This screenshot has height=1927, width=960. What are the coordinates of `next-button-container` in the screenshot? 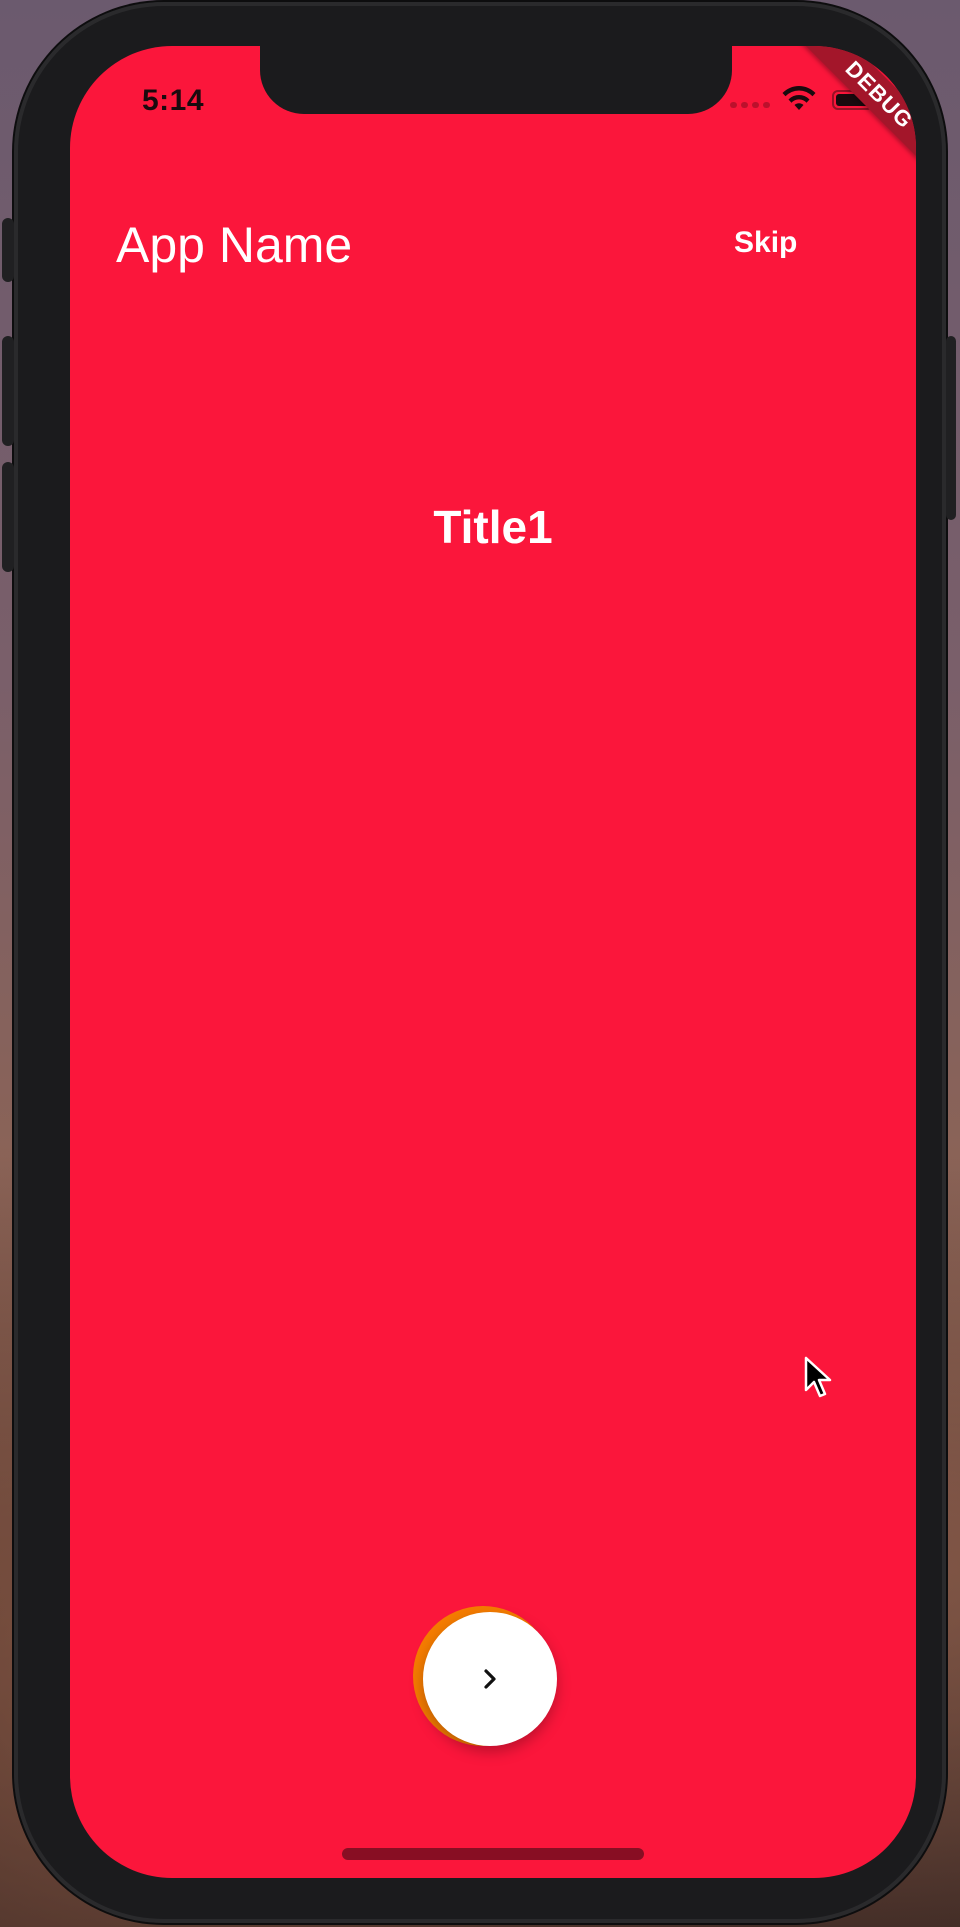 It's located at (483, 1676).